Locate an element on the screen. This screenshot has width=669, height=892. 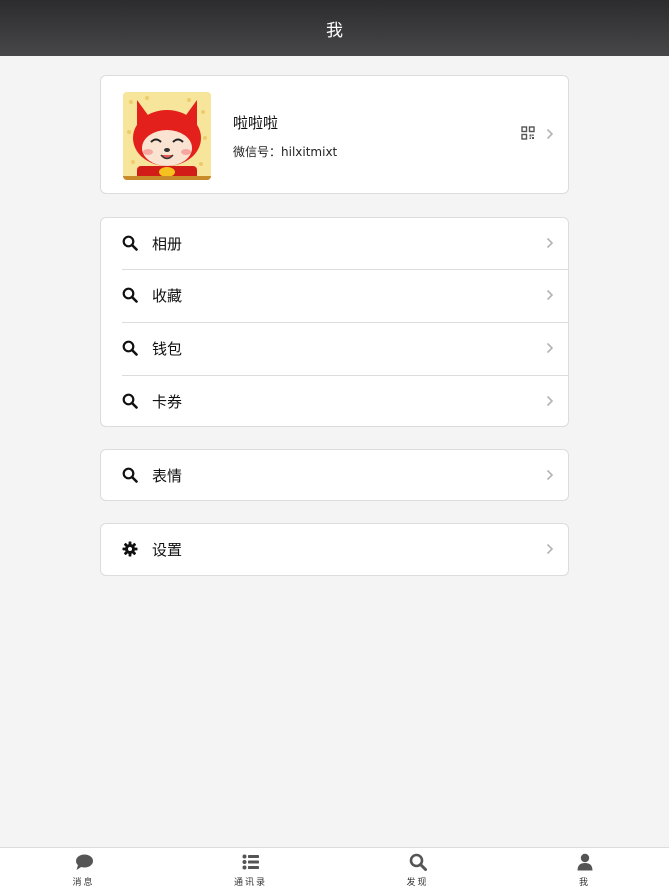
wechat-id: 微信号：hilxitmixt is located at coordinates (285, 152).